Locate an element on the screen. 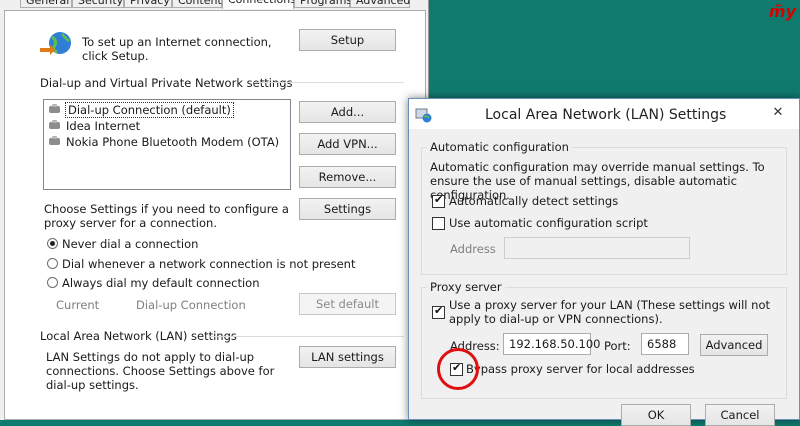 Image resolution: width=800 pixels, height=426 pixels. config-script-label: Use automatic configuration script is located at coordinates (548, 223).